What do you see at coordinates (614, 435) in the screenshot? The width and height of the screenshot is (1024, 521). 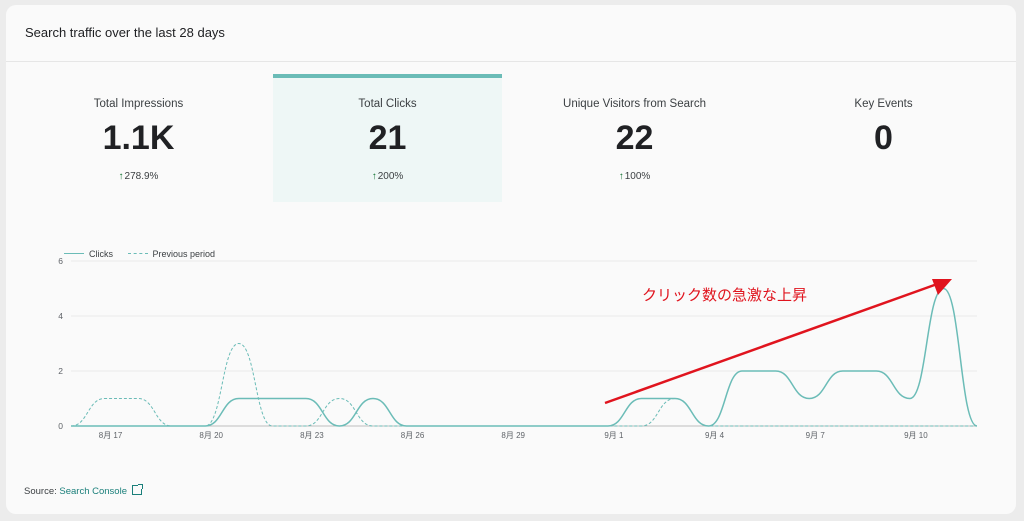 I see `x-tick-label: 9月 1` at bounding box center [614, 435].